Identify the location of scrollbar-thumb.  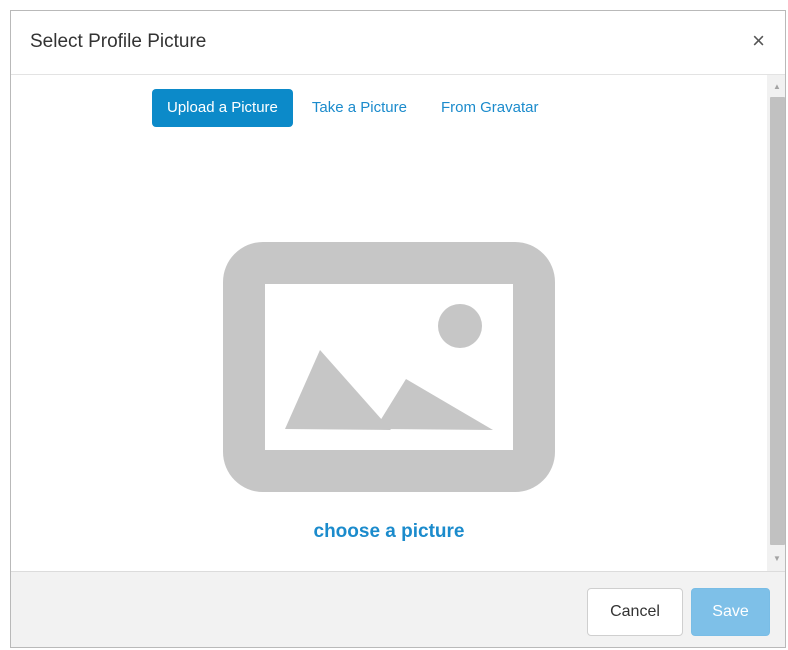
(777, 321).